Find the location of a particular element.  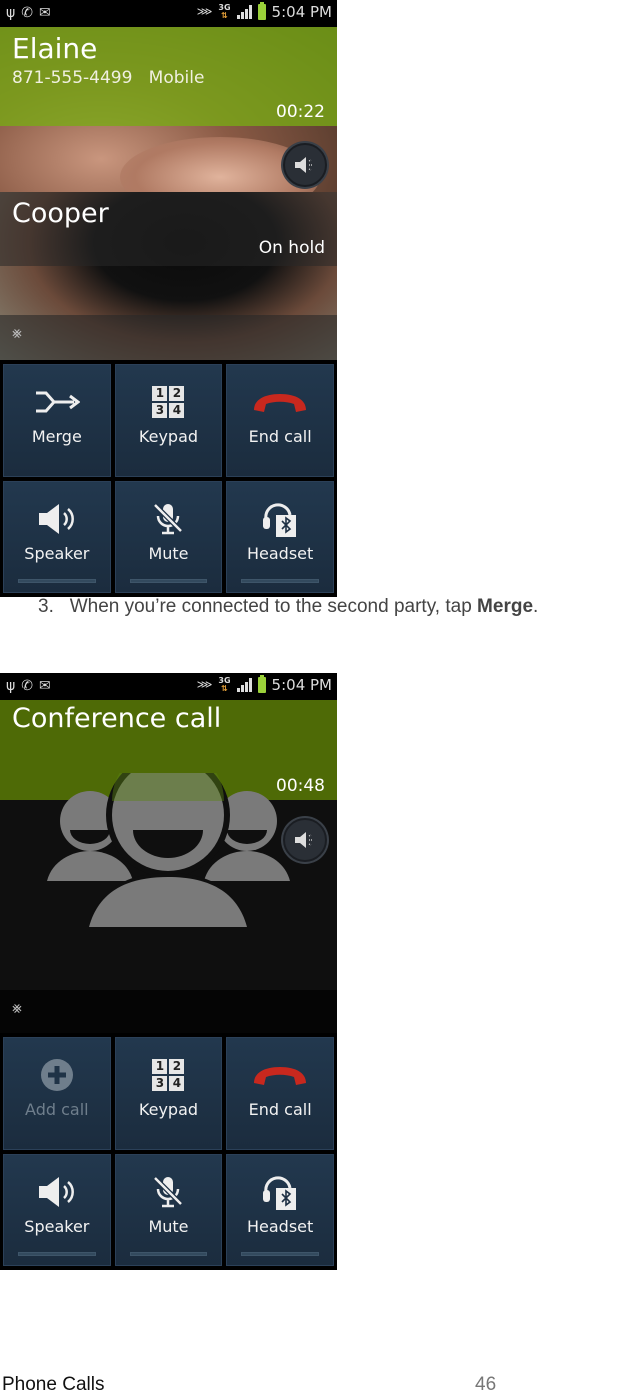

call-timer: 00:22 is located at coordinates (300, 112).